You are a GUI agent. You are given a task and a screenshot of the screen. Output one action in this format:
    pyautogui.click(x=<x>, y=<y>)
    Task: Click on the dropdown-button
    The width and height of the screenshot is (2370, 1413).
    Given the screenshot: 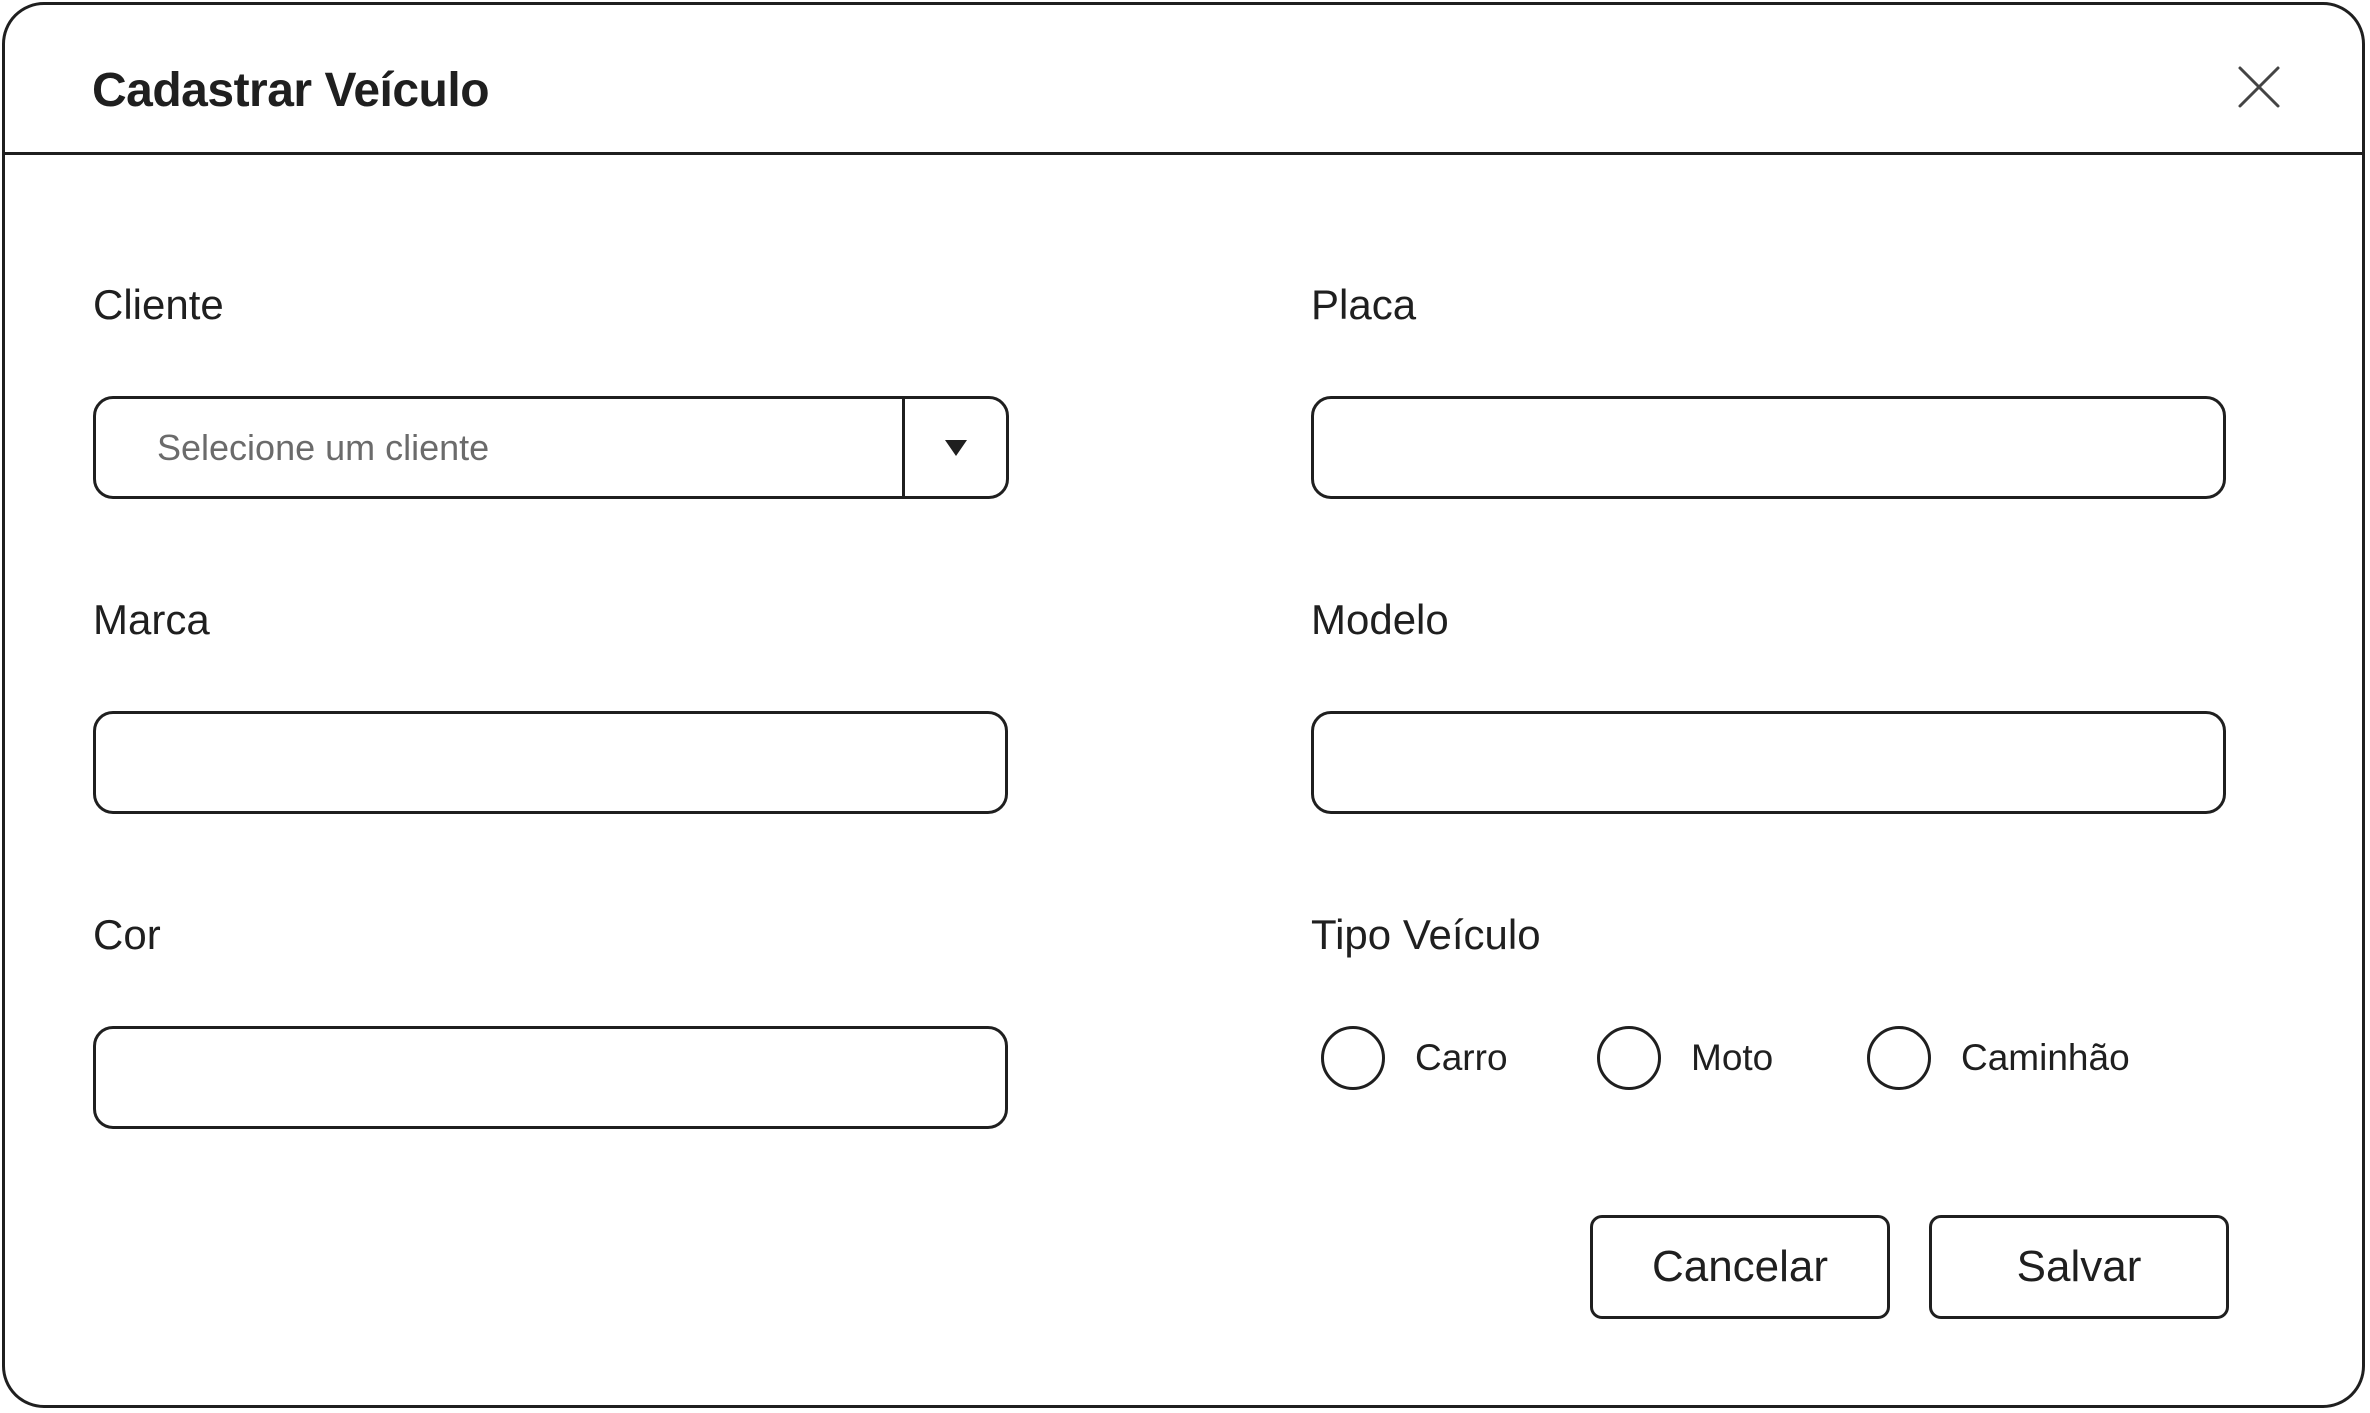 What is the action you would take?
    pyautogui.click(x=955, y=447)
    